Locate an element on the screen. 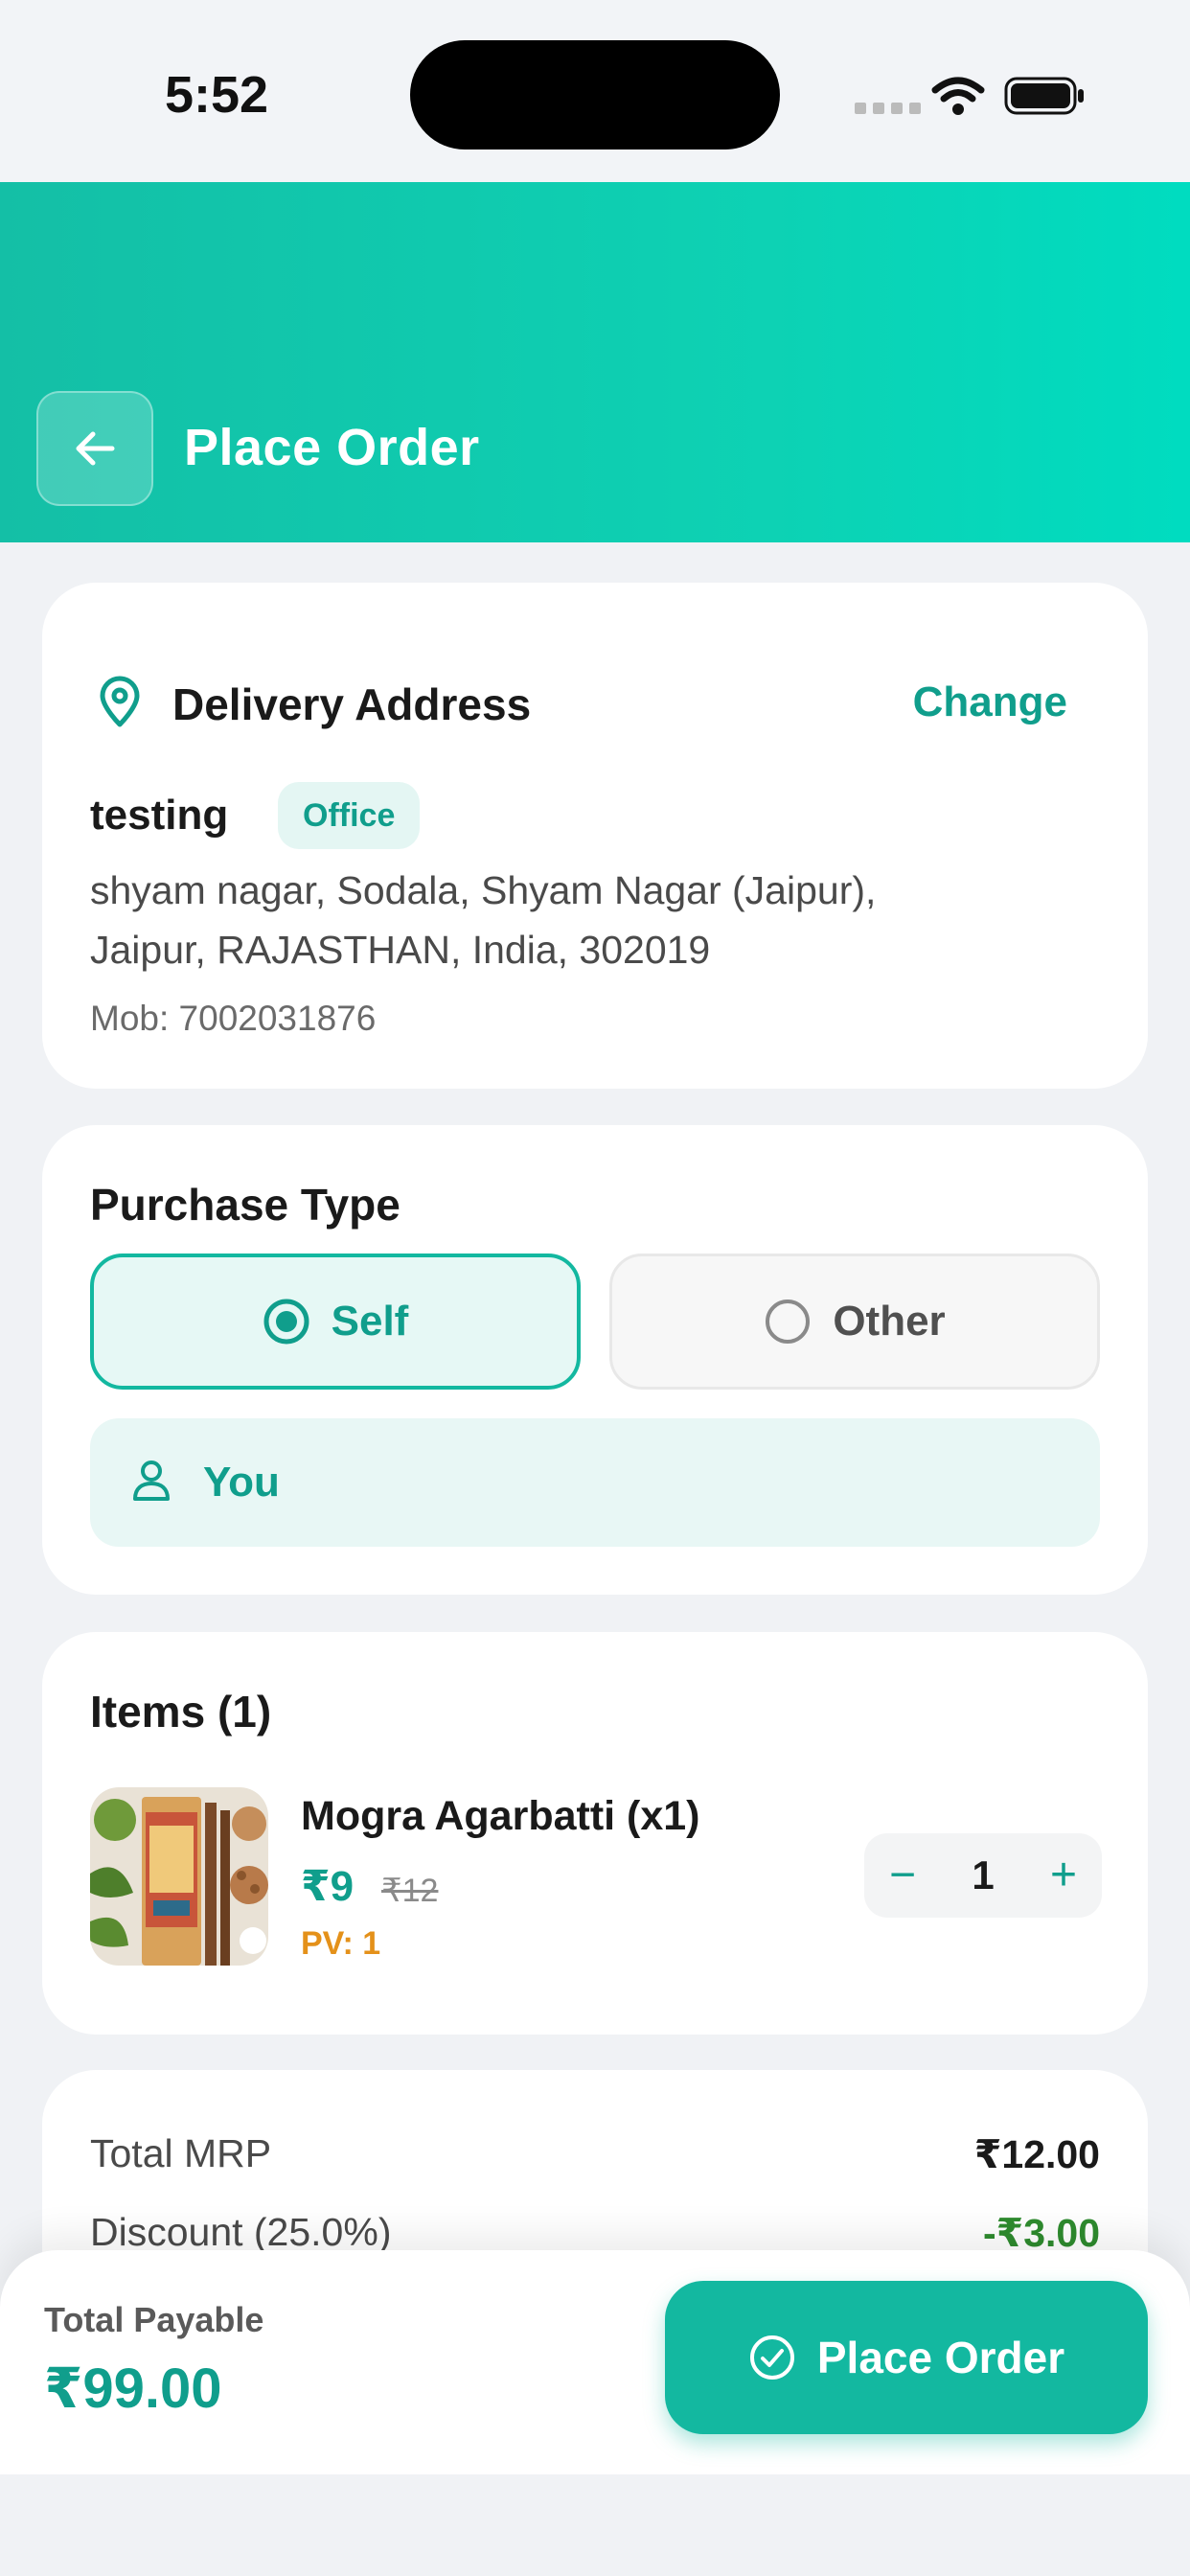 This screenshot has width=1190, height=2576. summary-label: Discount (25.0%) is located at coordinates (241, 2232).